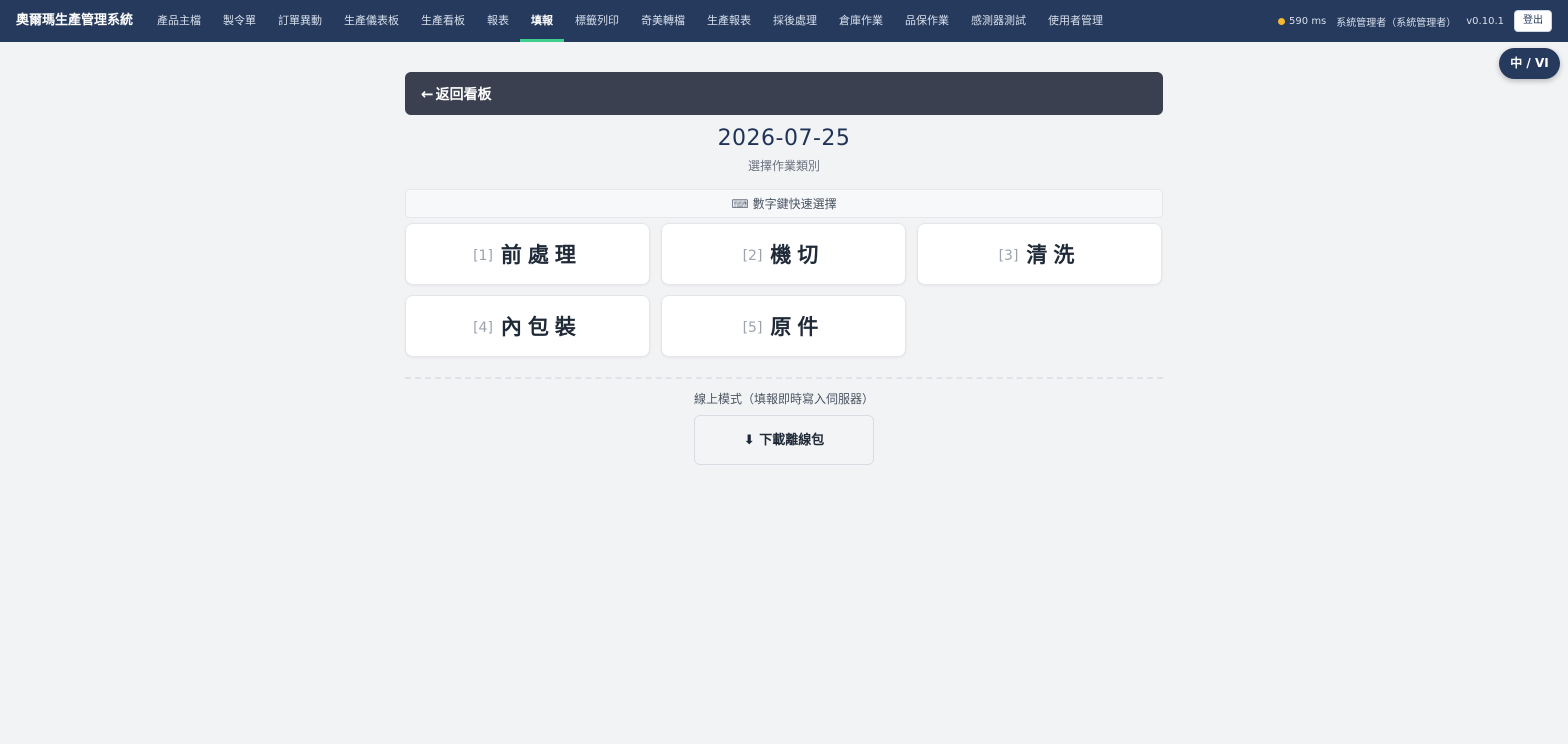 Image resolution: width=1568 pixels, height=744 pixels. What do you see at coordinates (998, 21) in the screenshot?
I see `nav-item-sensor-test: 感測器測試` at bounding box center [998, 21].